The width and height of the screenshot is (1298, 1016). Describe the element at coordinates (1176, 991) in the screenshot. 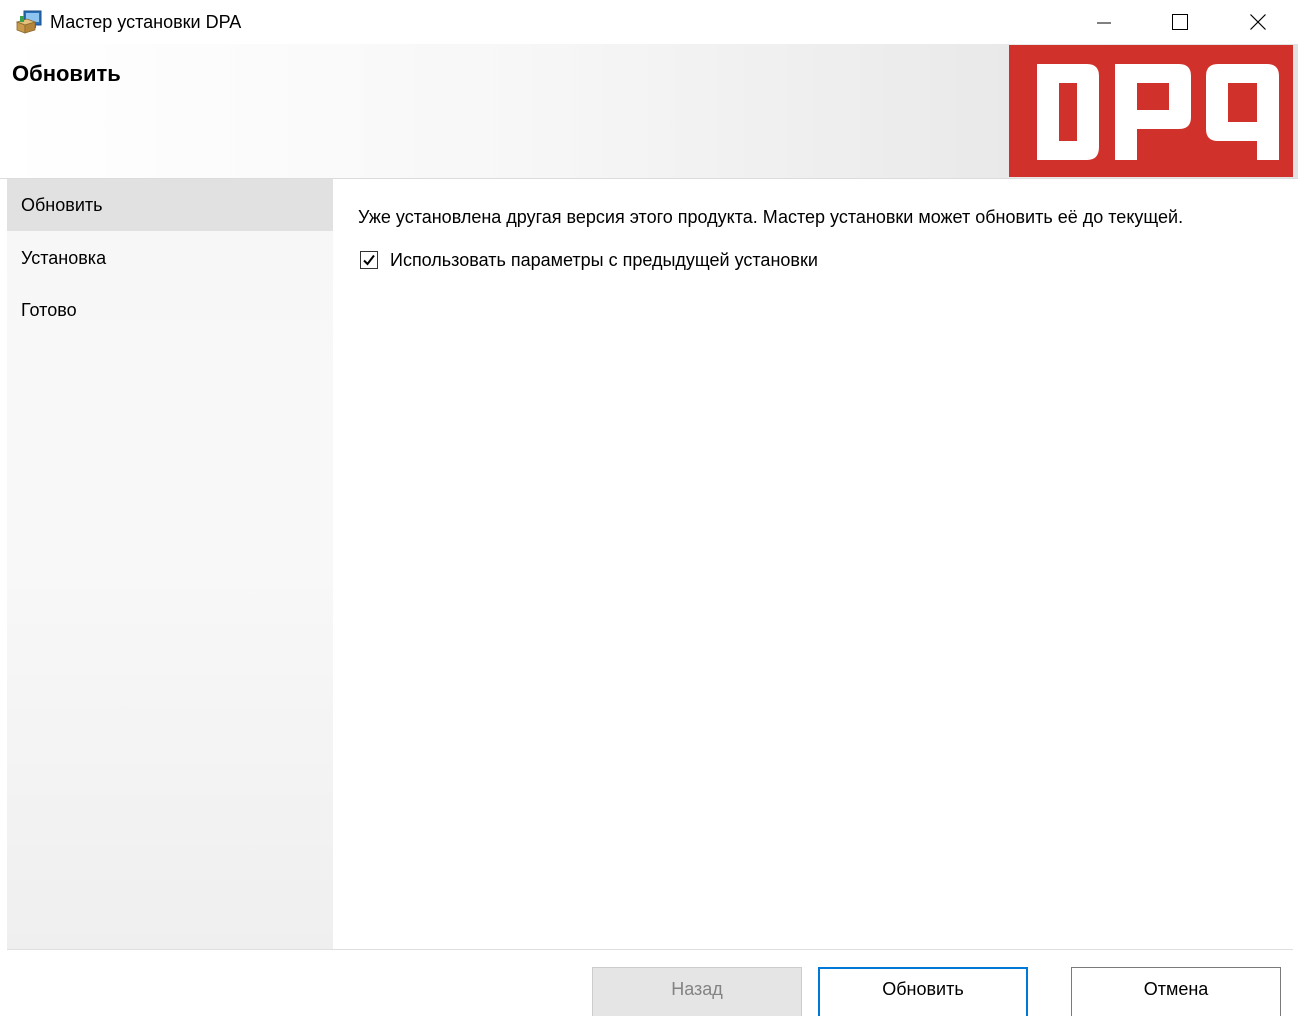

I see `cancel-button: Отмена` at that location.